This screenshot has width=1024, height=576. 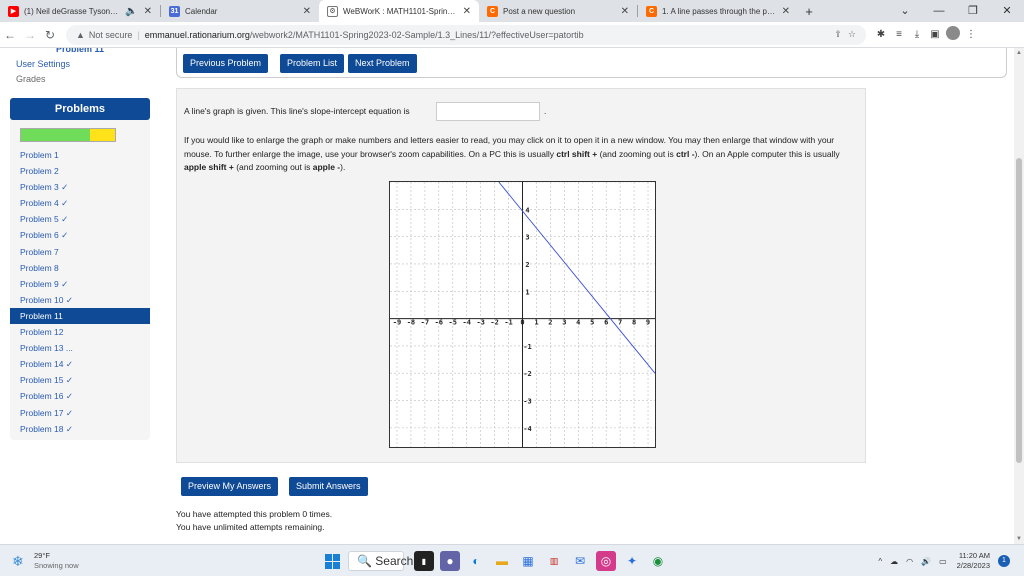 What do you see at coordinates (80, 332) in the screenshot?
I see `sidebar-item-problem: Problem 12` at bounding box center [80, 332].